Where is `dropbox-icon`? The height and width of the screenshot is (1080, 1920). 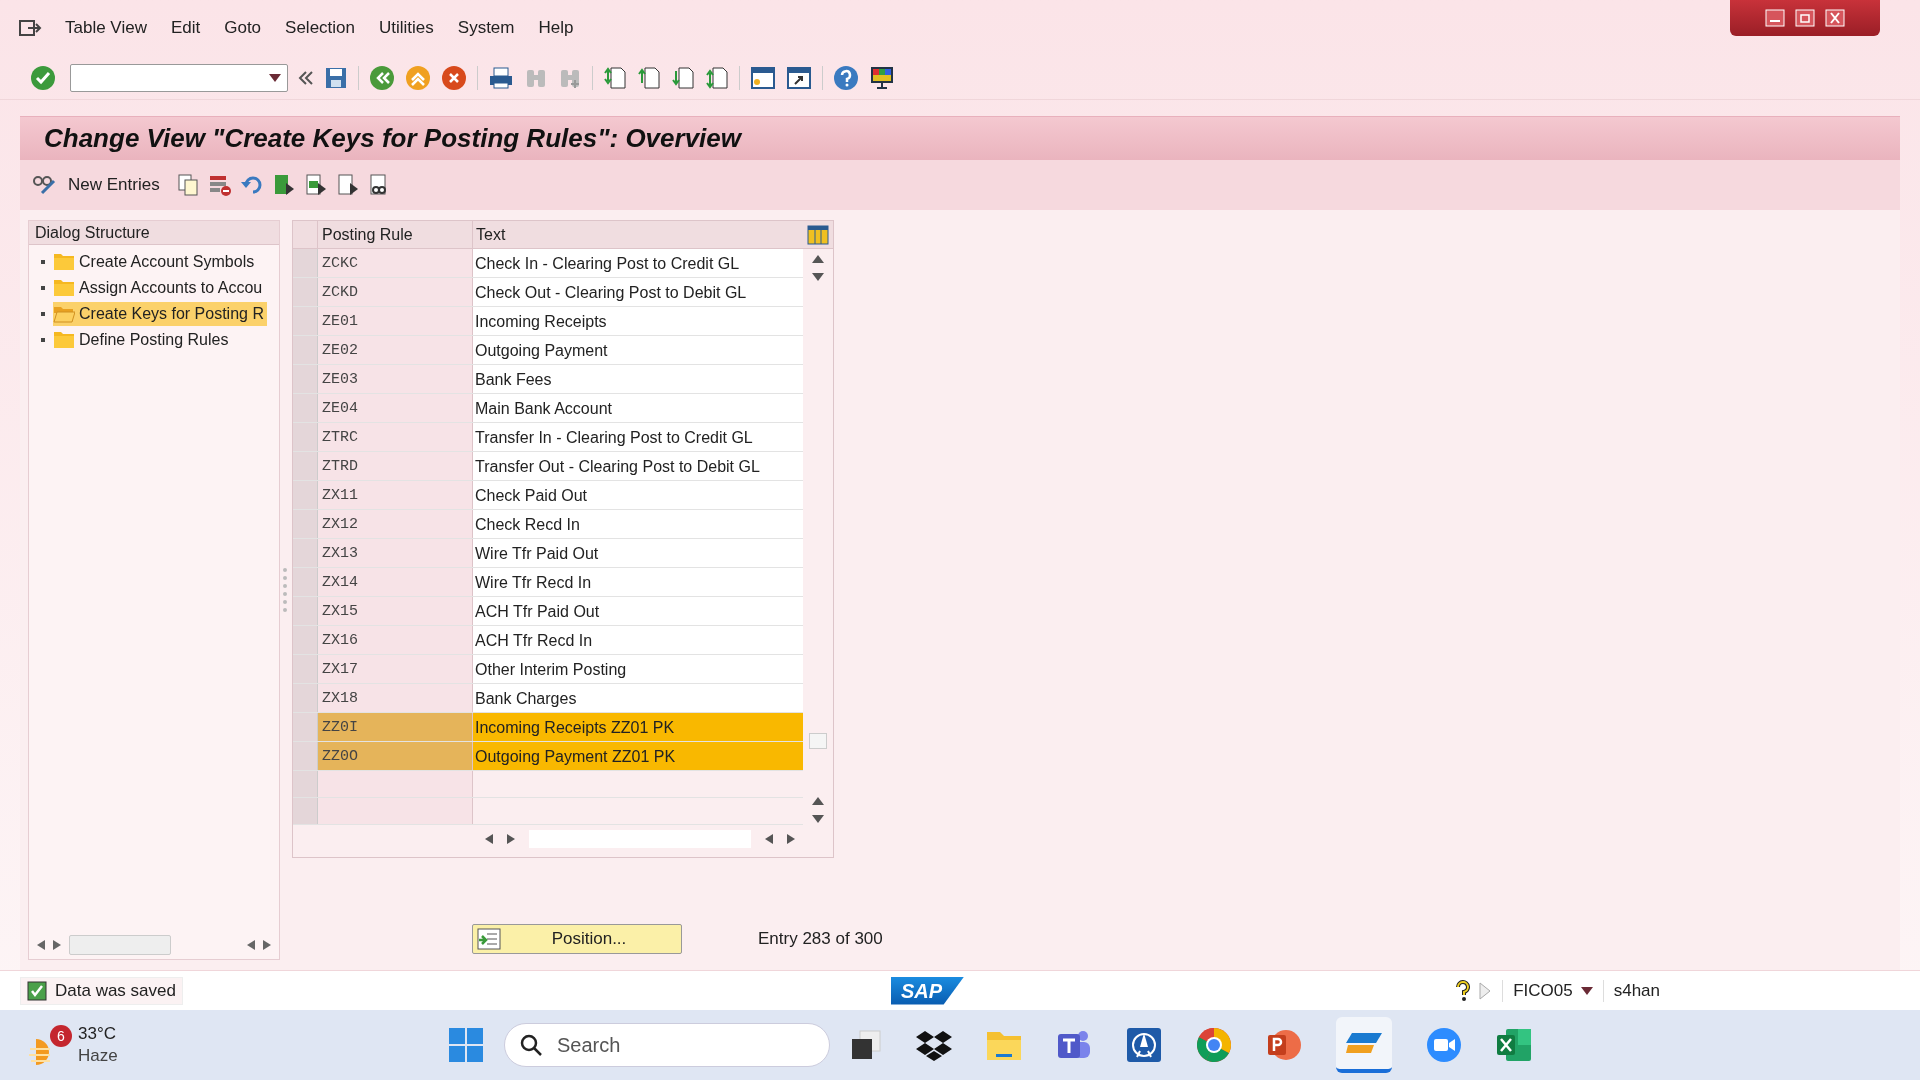 dropbox-icon is located at coordinates (934, 1045).